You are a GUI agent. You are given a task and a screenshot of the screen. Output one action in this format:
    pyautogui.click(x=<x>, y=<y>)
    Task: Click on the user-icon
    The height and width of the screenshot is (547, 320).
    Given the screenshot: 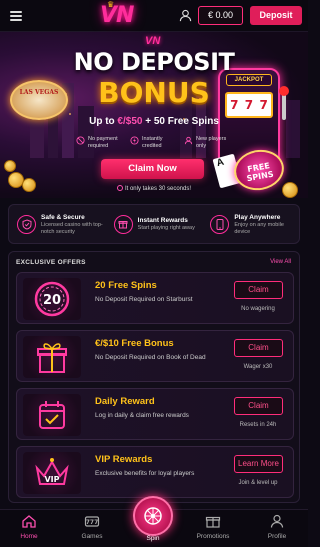 What is the action you would take?
    pyautogui.click(x=185, y=15)
    